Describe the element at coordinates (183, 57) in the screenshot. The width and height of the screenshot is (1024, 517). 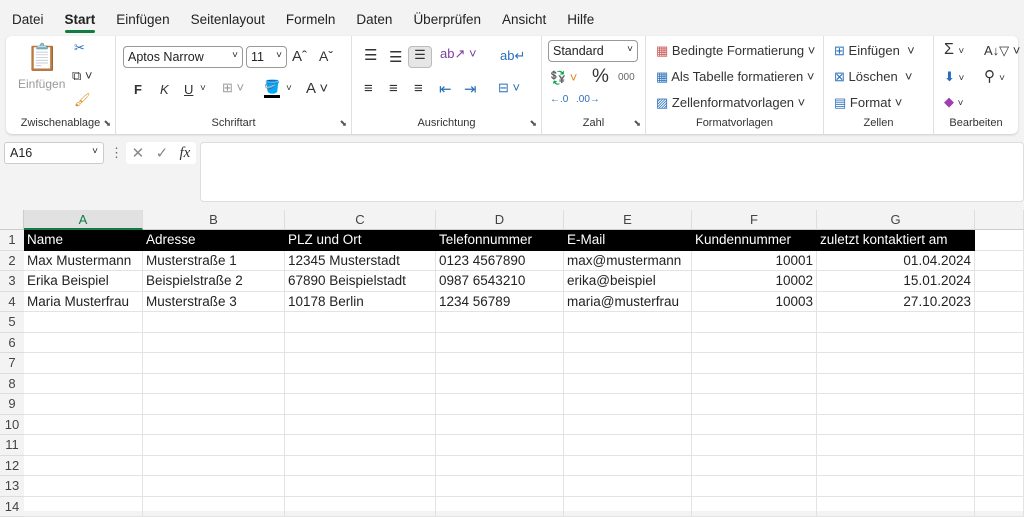
I see `font-name-select: Aptos Narrow˅` at that location.